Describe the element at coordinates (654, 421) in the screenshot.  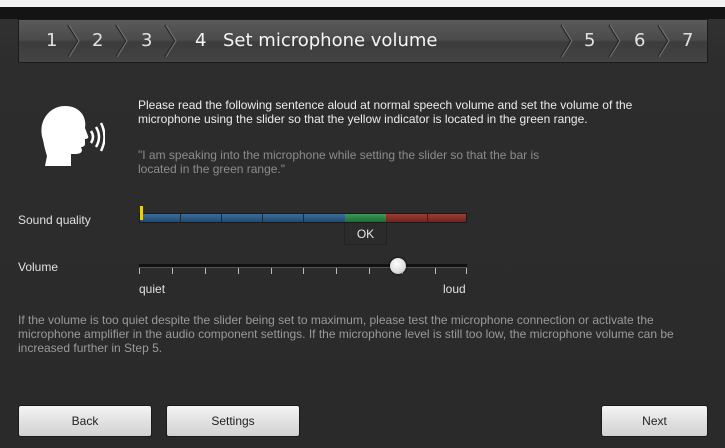
I see `next-button: Next` at that location.